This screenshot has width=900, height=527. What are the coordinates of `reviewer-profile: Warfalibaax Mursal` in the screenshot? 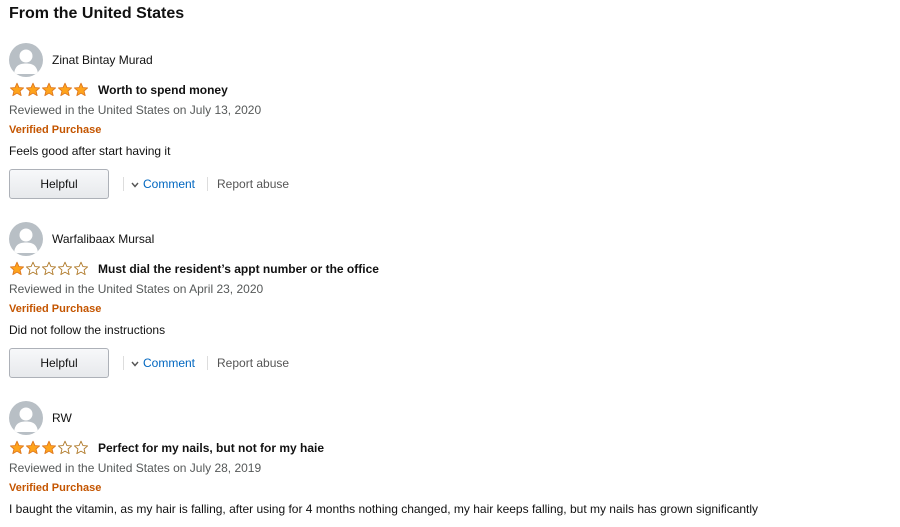 It's located at (81, 239).